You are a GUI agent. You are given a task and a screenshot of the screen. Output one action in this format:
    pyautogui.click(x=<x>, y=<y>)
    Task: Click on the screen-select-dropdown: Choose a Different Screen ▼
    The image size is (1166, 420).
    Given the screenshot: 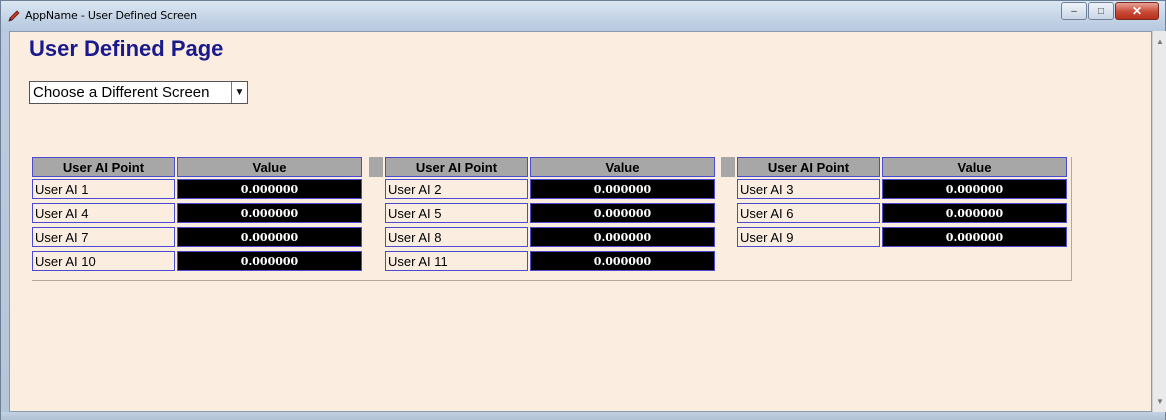 What is the action you would take?
    pyautogui.click(x=138, y=92)
    